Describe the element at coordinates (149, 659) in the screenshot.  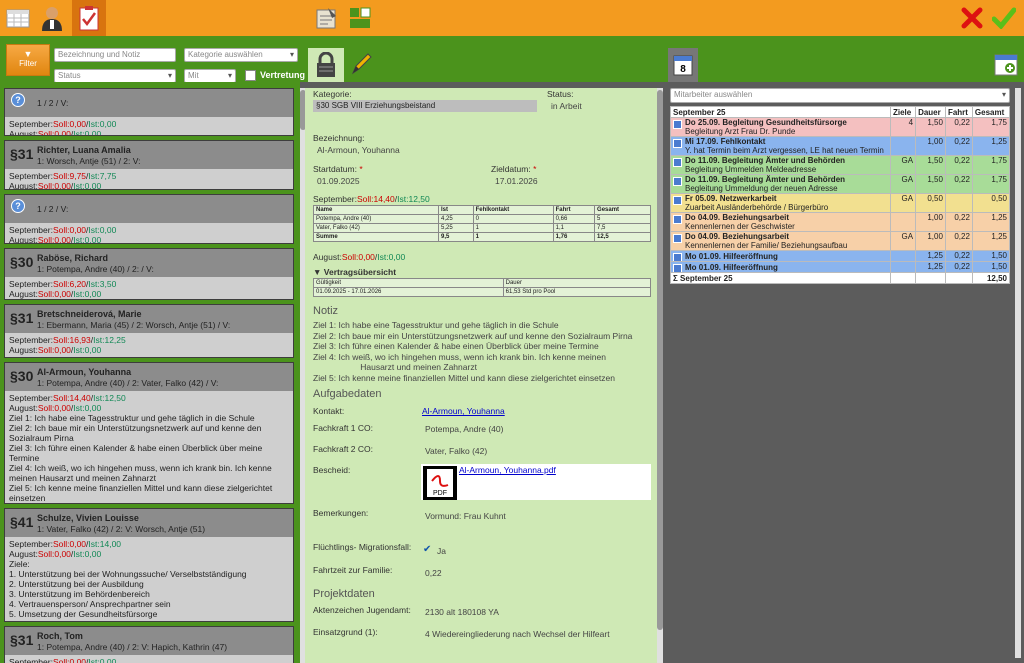
I see `task-card-body: September:Soll:0,00/Ist:0,00` at that location.